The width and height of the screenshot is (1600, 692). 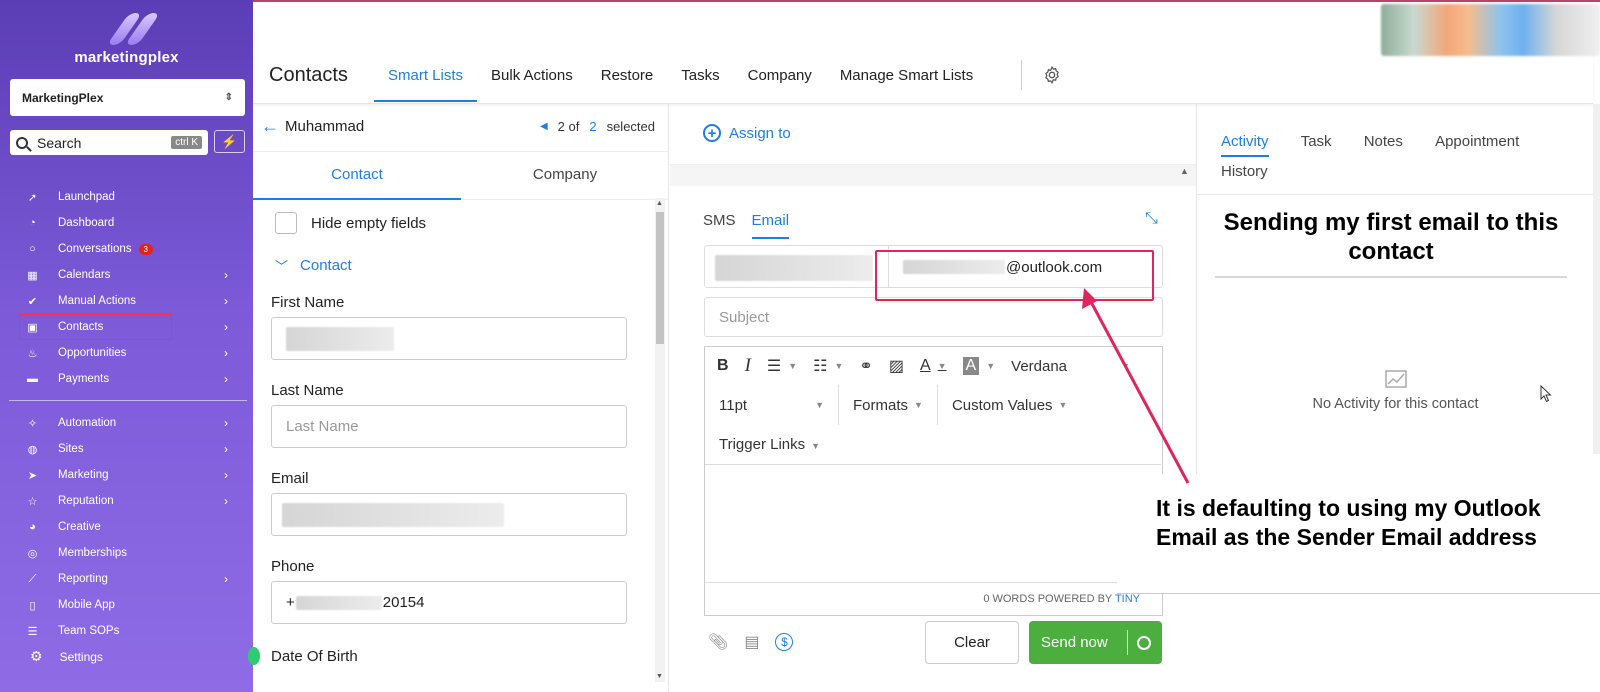 What do you see at coordinates (449, 223) in the screenshot?
I see `hide-empty-fields-row: Hide empty fields` at bounding box center [449, 223].